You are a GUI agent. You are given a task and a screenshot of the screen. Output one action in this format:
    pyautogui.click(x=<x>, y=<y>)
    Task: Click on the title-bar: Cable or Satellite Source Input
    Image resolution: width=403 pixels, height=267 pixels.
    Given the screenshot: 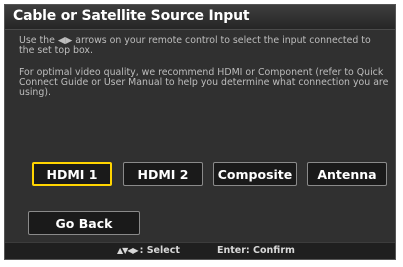 What is the action you would take?
    pyautogui.click(x=200, y=17)
    